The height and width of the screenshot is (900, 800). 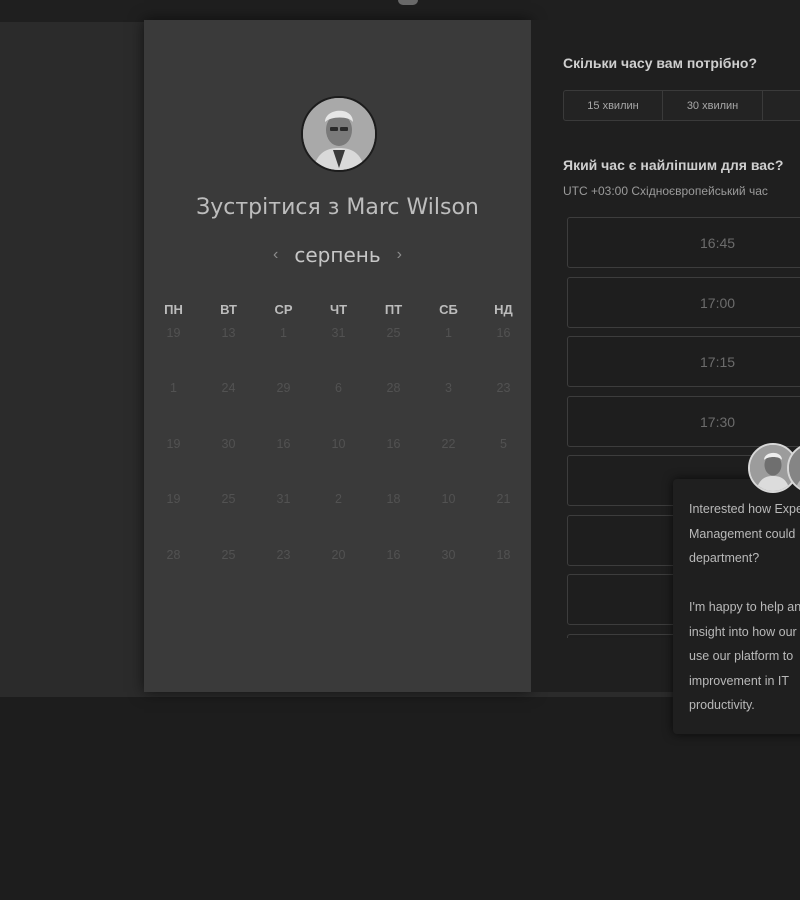 I want to click on time-slot-label: 17:30, so click(x=718, y=421).